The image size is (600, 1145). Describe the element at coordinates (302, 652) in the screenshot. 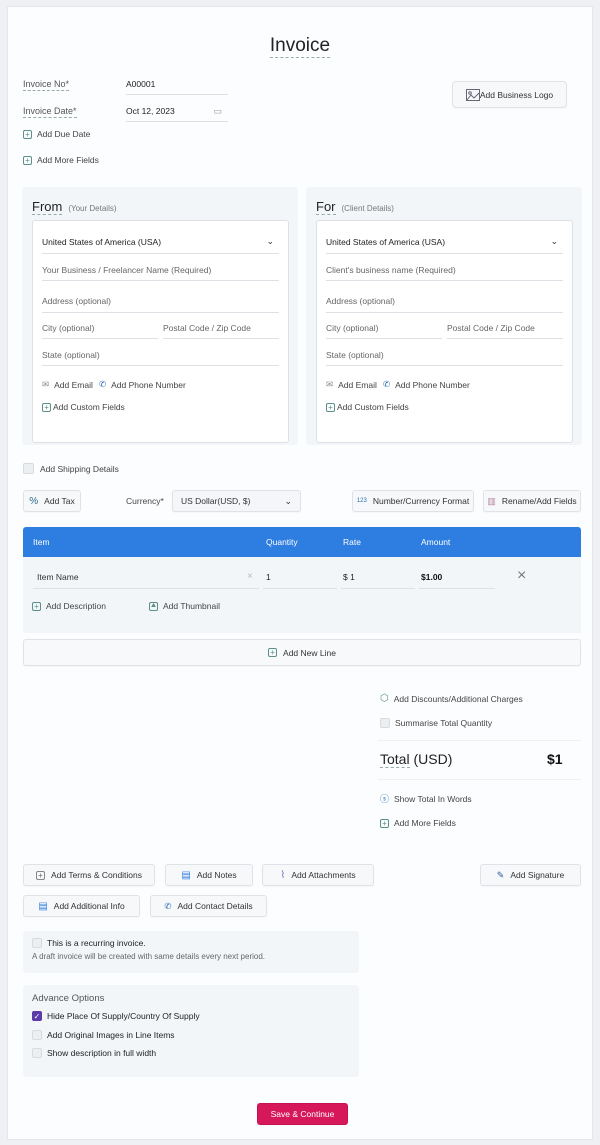

I see `add-new-line-button: + Add New Line` at that location.